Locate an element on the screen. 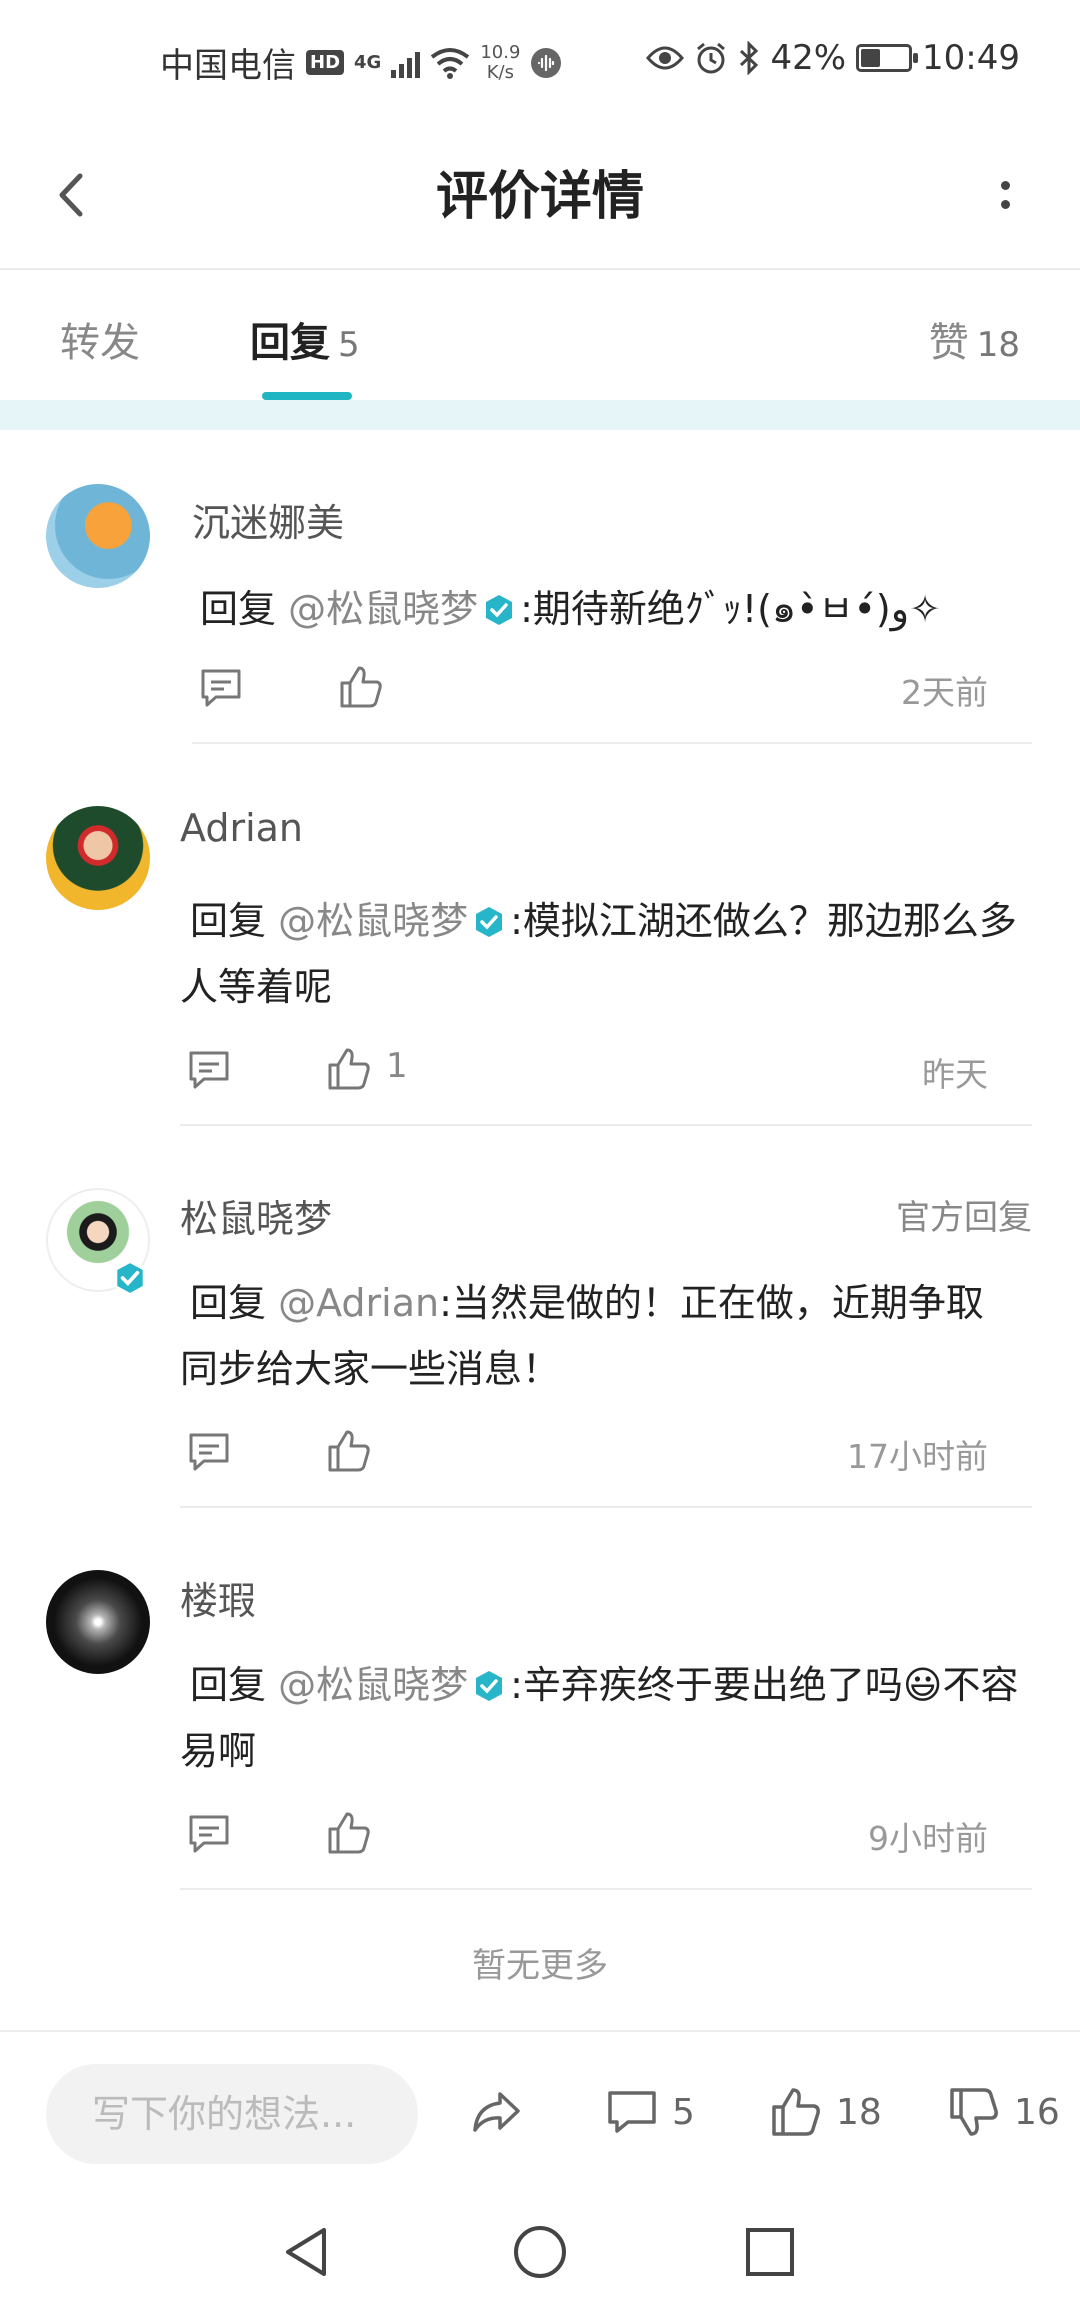 This screenshot has height=2310, width=1080. system-nav-bar is located at coordinates (540, 2250).